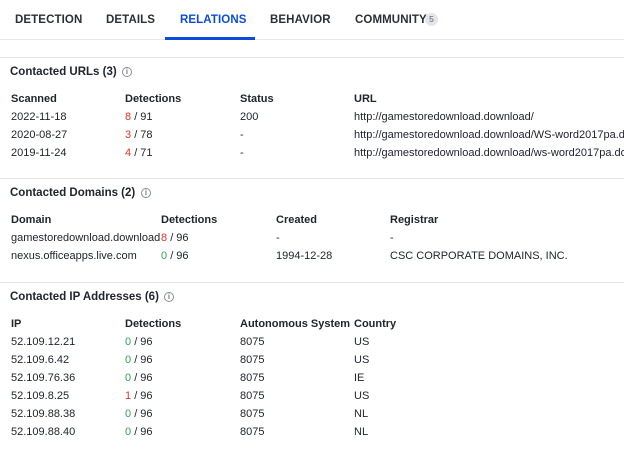  Describe the element at coordinates (392, 238) in the screenshot. I see `domain-registrar: -` at that location.